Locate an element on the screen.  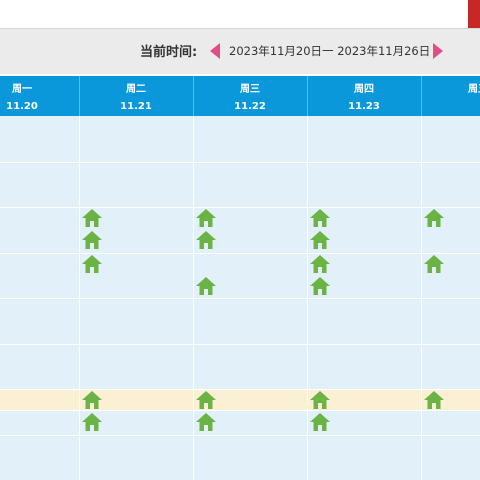
current-time-label: 当前时间: is located at coordinates (169, 52).